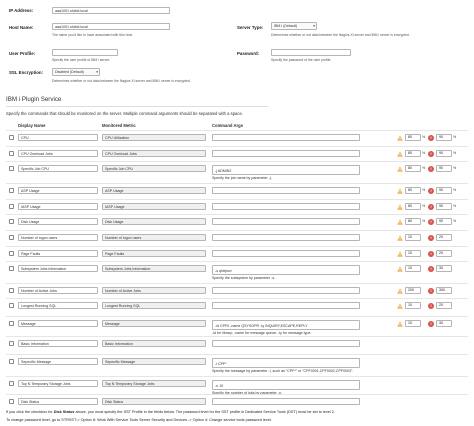 The height and width of the screenshot is (426, 474). What do you see at coordinates (58, 343) in the screenshot?
I see `display-name-input: Basic Information` at bounding box center [58, 343].